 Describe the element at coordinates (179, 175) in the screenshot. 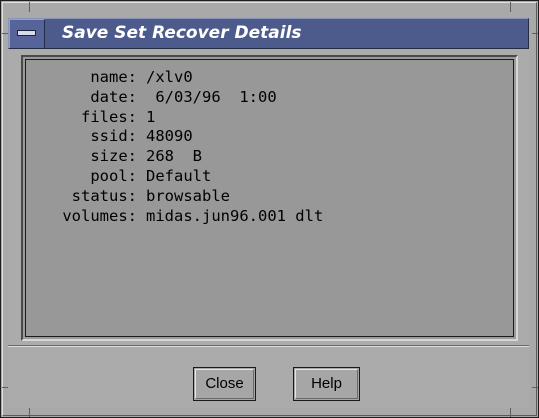

I see `detail-value: Default` at that location.